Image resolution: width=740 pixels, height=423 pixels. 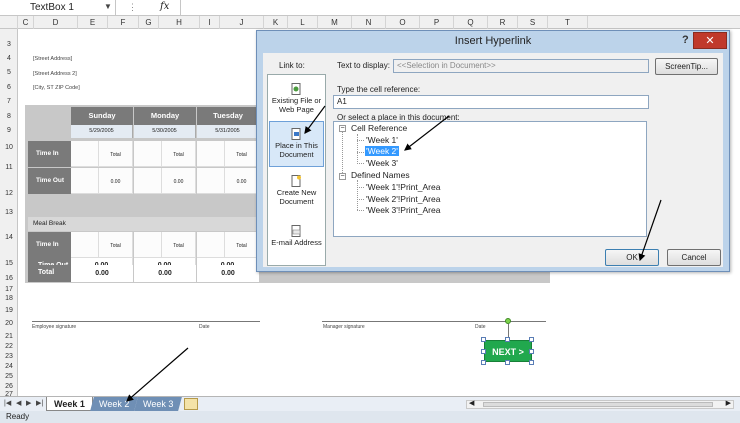 What do you see at coordinates (403, 187) in the screenshot?
I see `tree-name-week-1: 'Week 1'!Print_Area` at bounding box center [403, 187].